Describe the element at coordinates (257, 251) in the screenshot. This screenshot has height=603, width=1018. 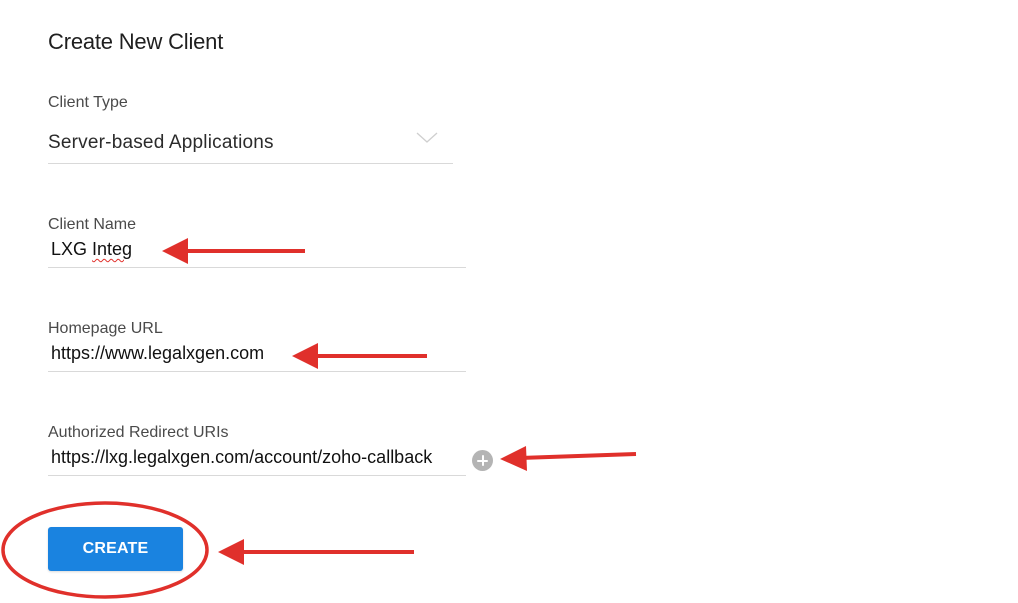
I see `client-name-field: LXG Integ` at that location.